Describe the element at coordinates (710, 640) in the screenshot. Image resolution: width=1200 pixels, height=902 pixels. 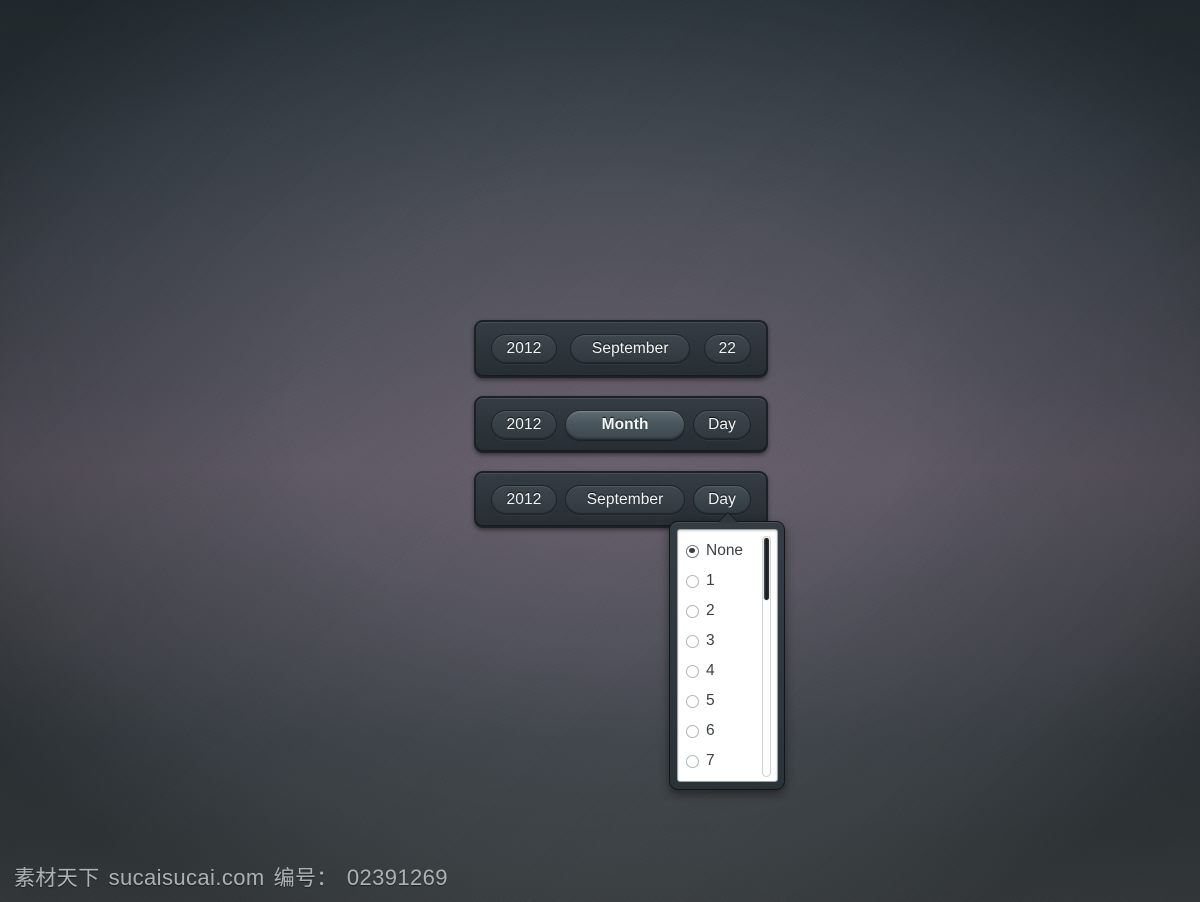
I see `list-item-label: 3` at that location.